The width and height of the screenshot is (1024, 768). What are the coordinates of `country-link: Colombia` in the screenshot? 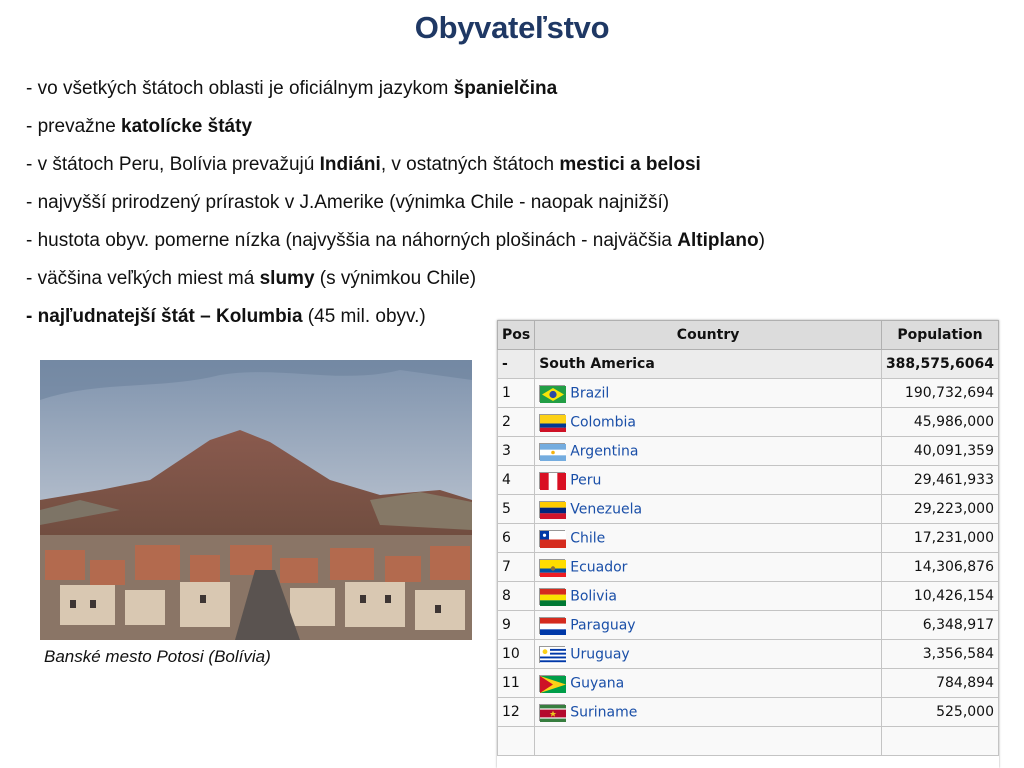 It's located at (603, 422).